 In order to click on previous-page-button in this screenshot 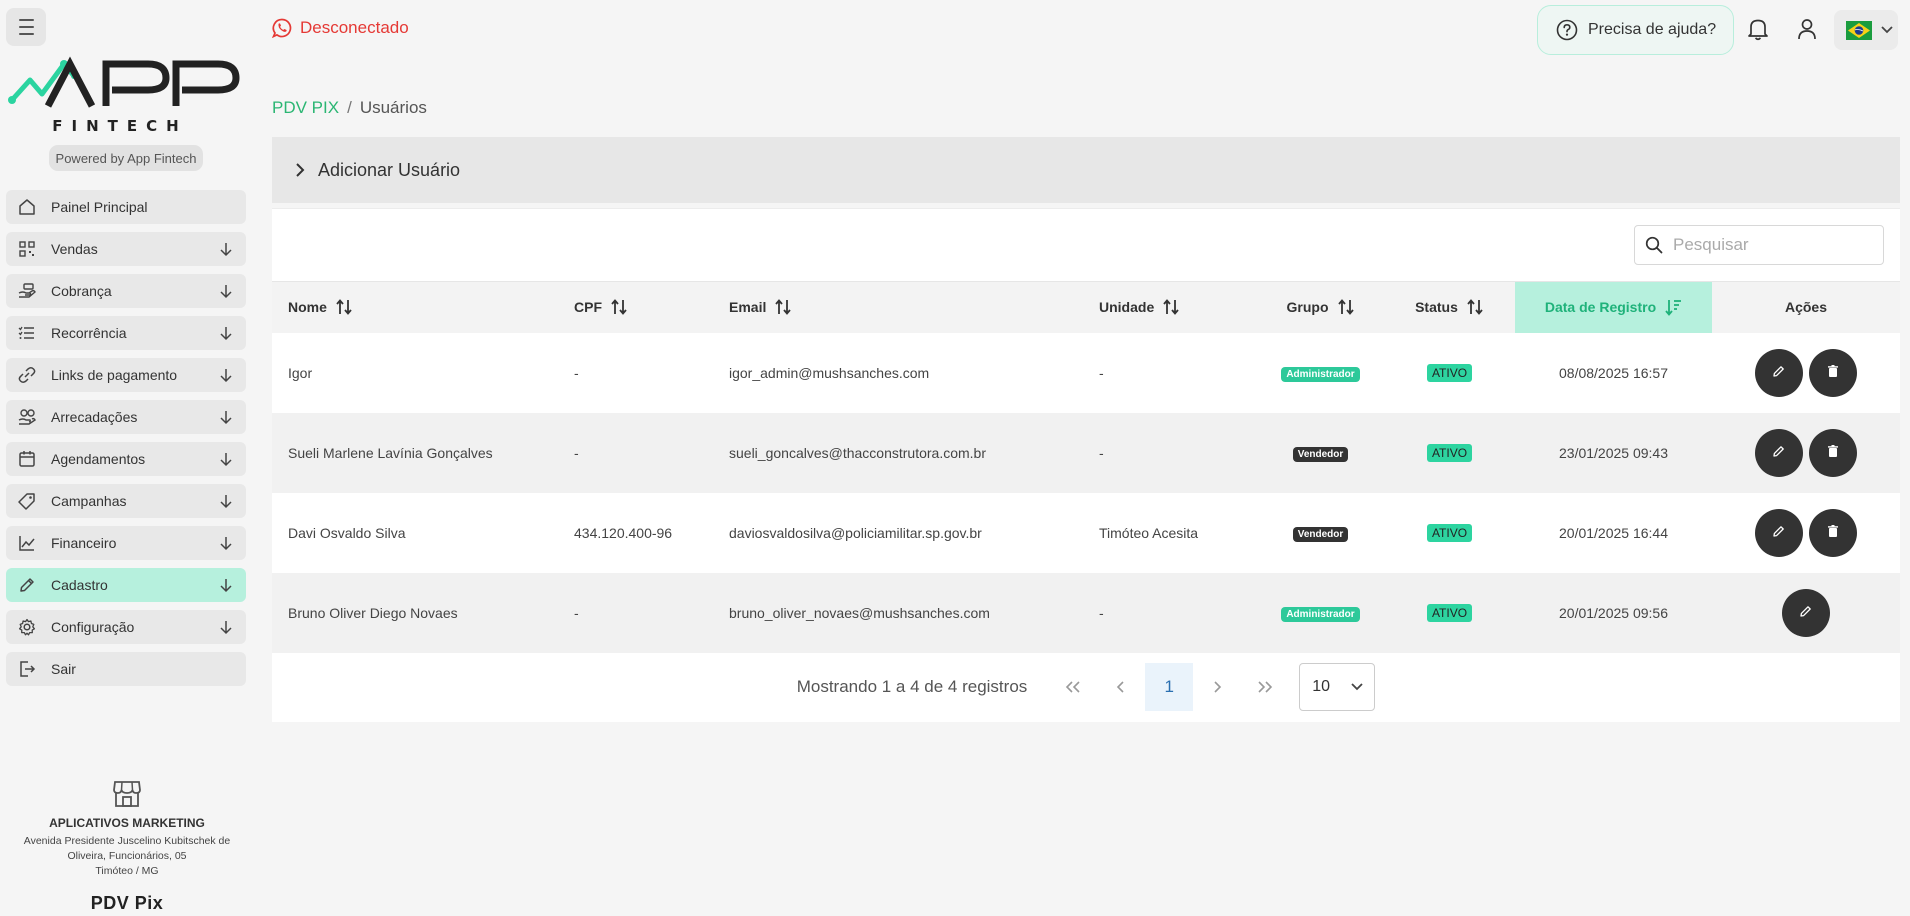, I will do `click(1121, 687)`.